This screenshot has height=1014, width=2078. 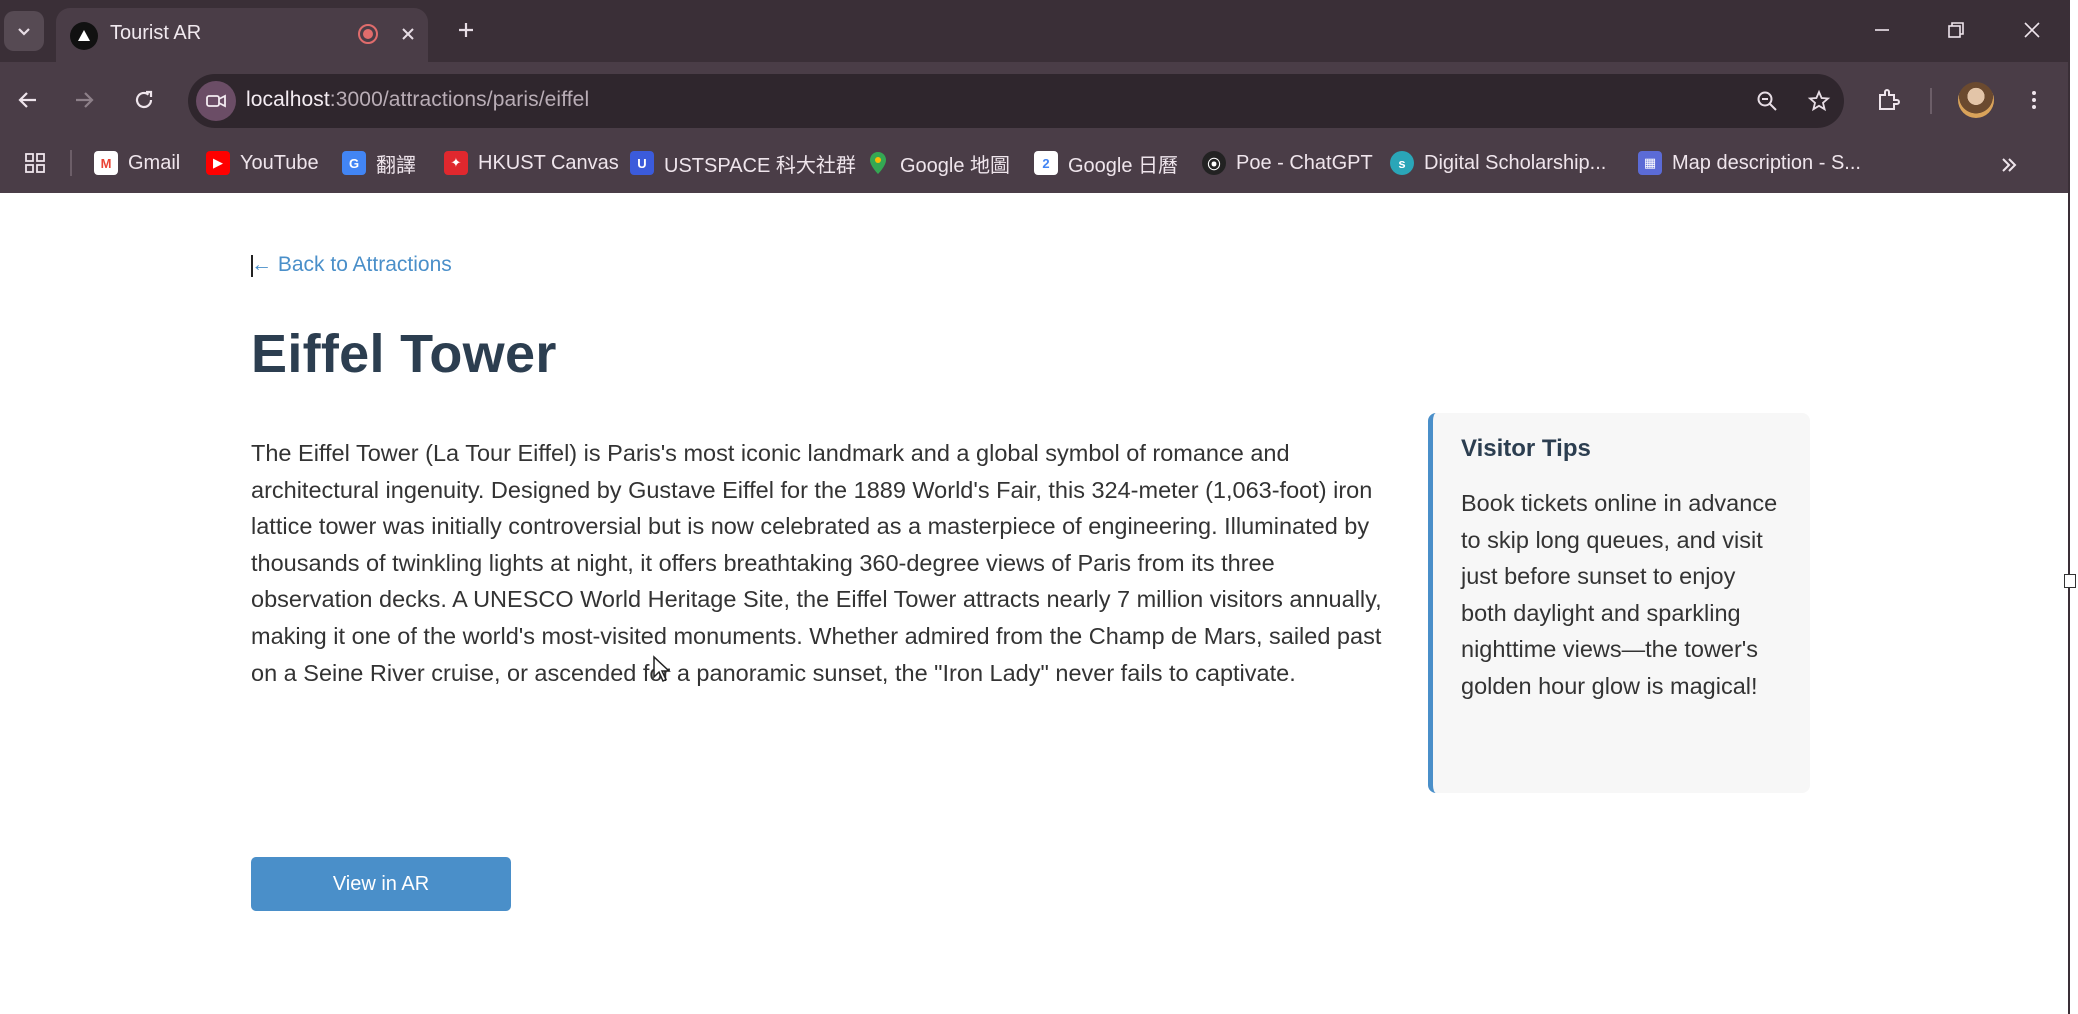 I want to click on bookmark-label: USTSPACE 科大社群, so click(x=760, y=165).